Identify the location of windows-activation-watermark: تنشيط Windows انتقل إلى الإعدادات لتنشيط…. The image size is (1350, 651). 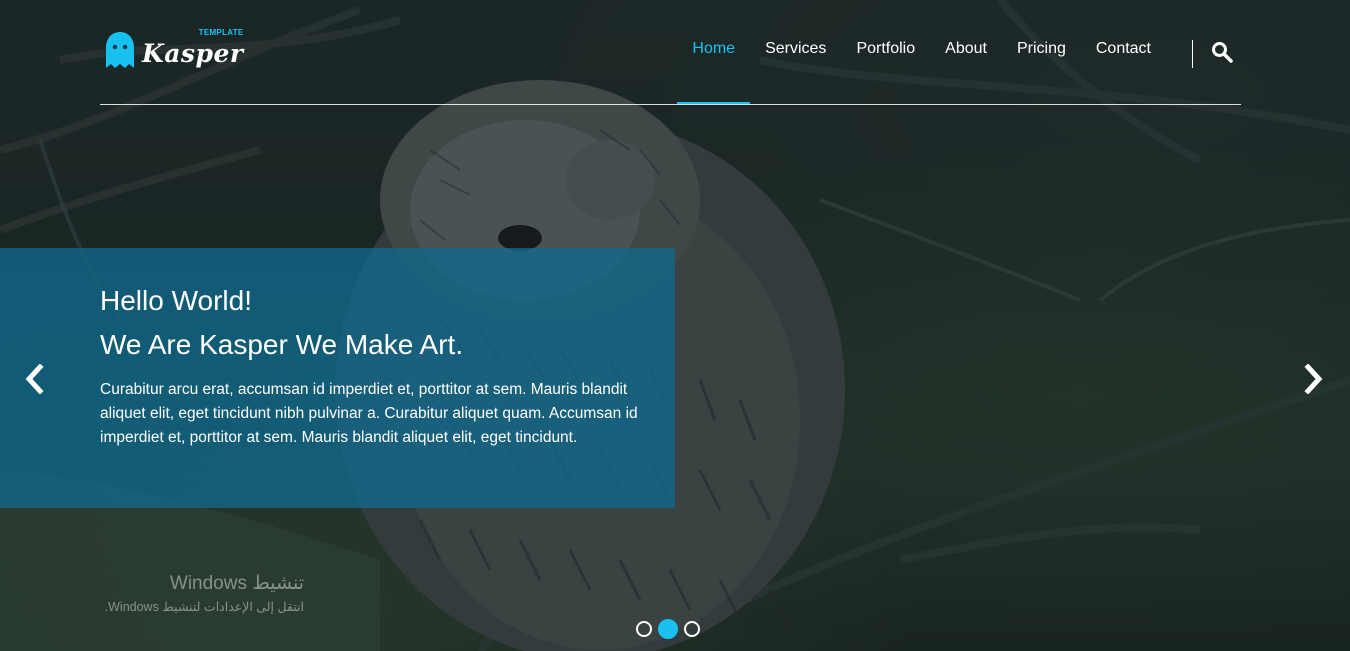
(182, 594).